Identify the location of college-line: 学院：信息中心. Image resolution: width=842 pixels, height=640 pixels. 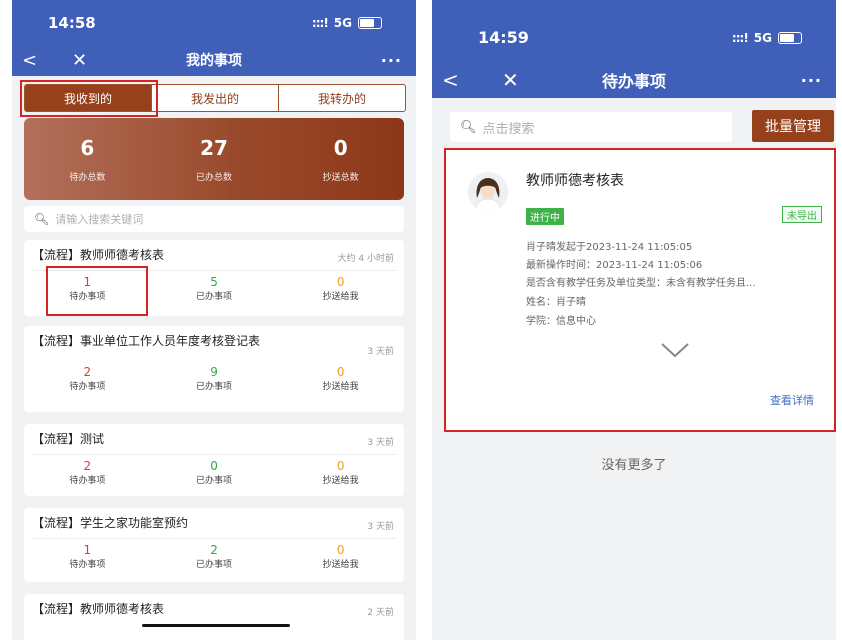
(561, 321).